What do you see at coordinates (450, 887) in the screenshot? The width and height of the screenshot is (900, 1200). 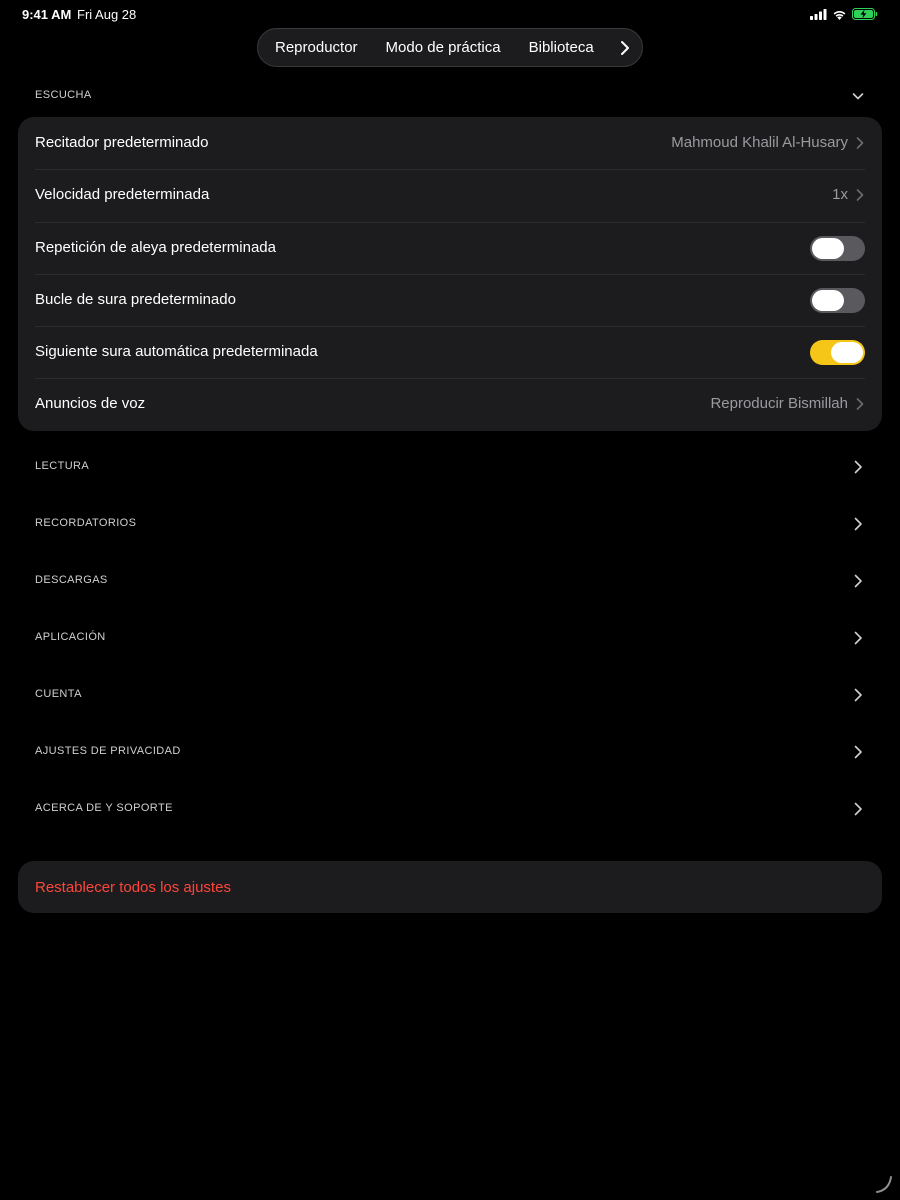 I see `reset-all-settings-button: Restablecer todos los ajustes` at bounding box center [450, 887].